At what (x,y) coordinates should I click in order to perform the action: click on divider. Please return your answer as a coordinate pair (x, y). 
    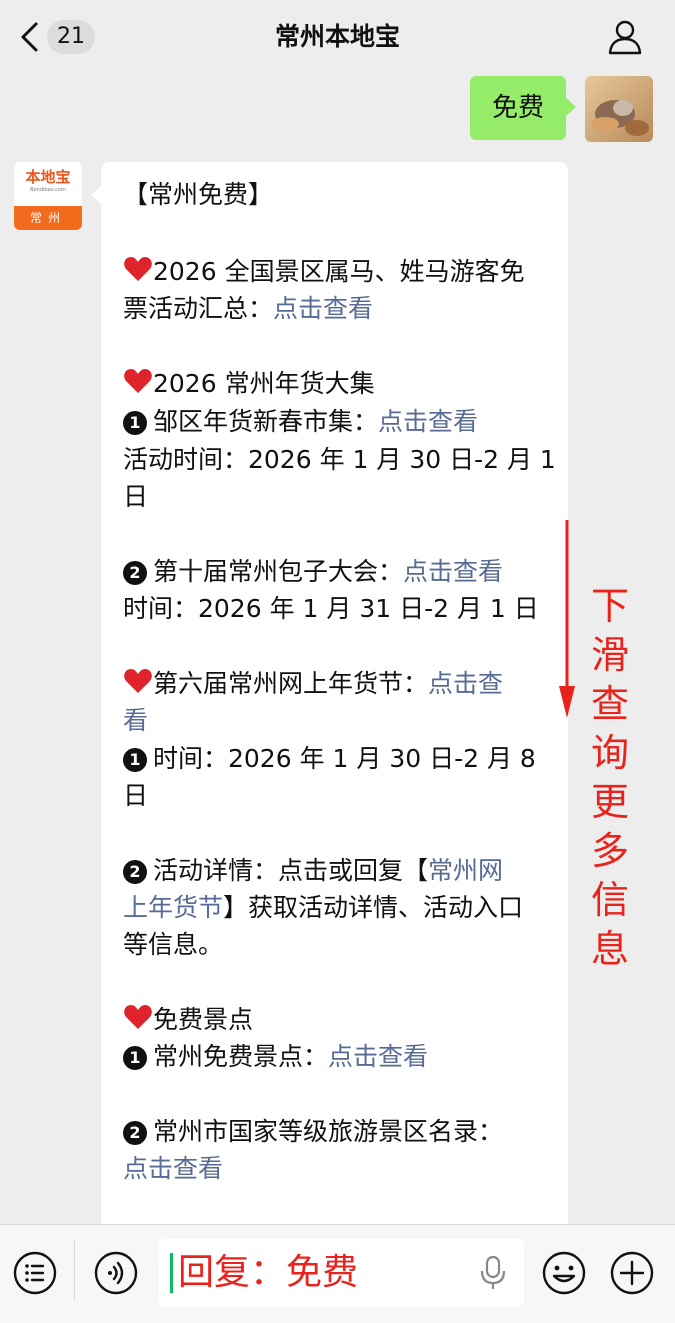
    Looking at the image, I should click on (74, 1271).